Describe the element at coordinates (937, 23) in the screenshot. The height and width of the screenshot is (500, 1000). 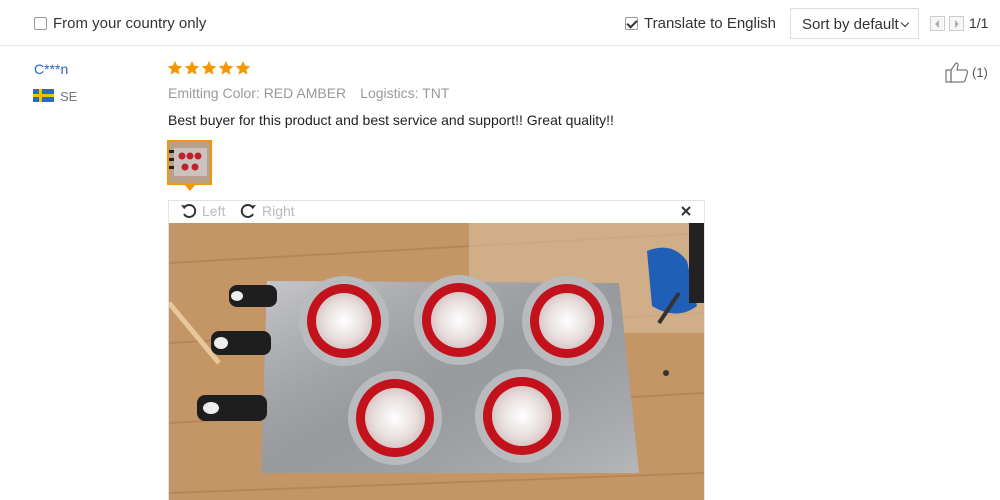
I see `prev-page-button` at that location.